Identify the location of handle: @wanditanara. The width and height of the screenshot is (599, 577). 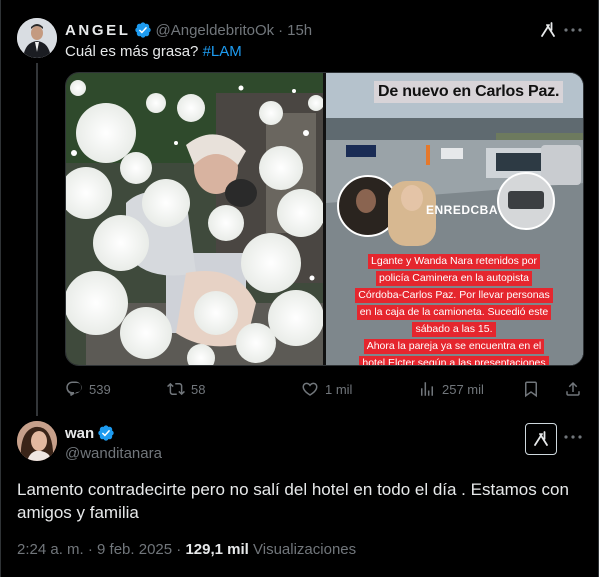
(113, 453).